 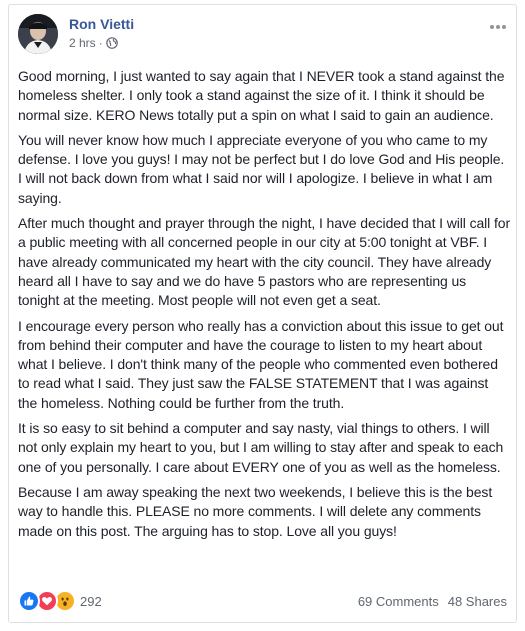 What do you see at coordinates (91, 601) in the screenshot?
I see `reaction-count: 292` at bounding box center [91, 601].